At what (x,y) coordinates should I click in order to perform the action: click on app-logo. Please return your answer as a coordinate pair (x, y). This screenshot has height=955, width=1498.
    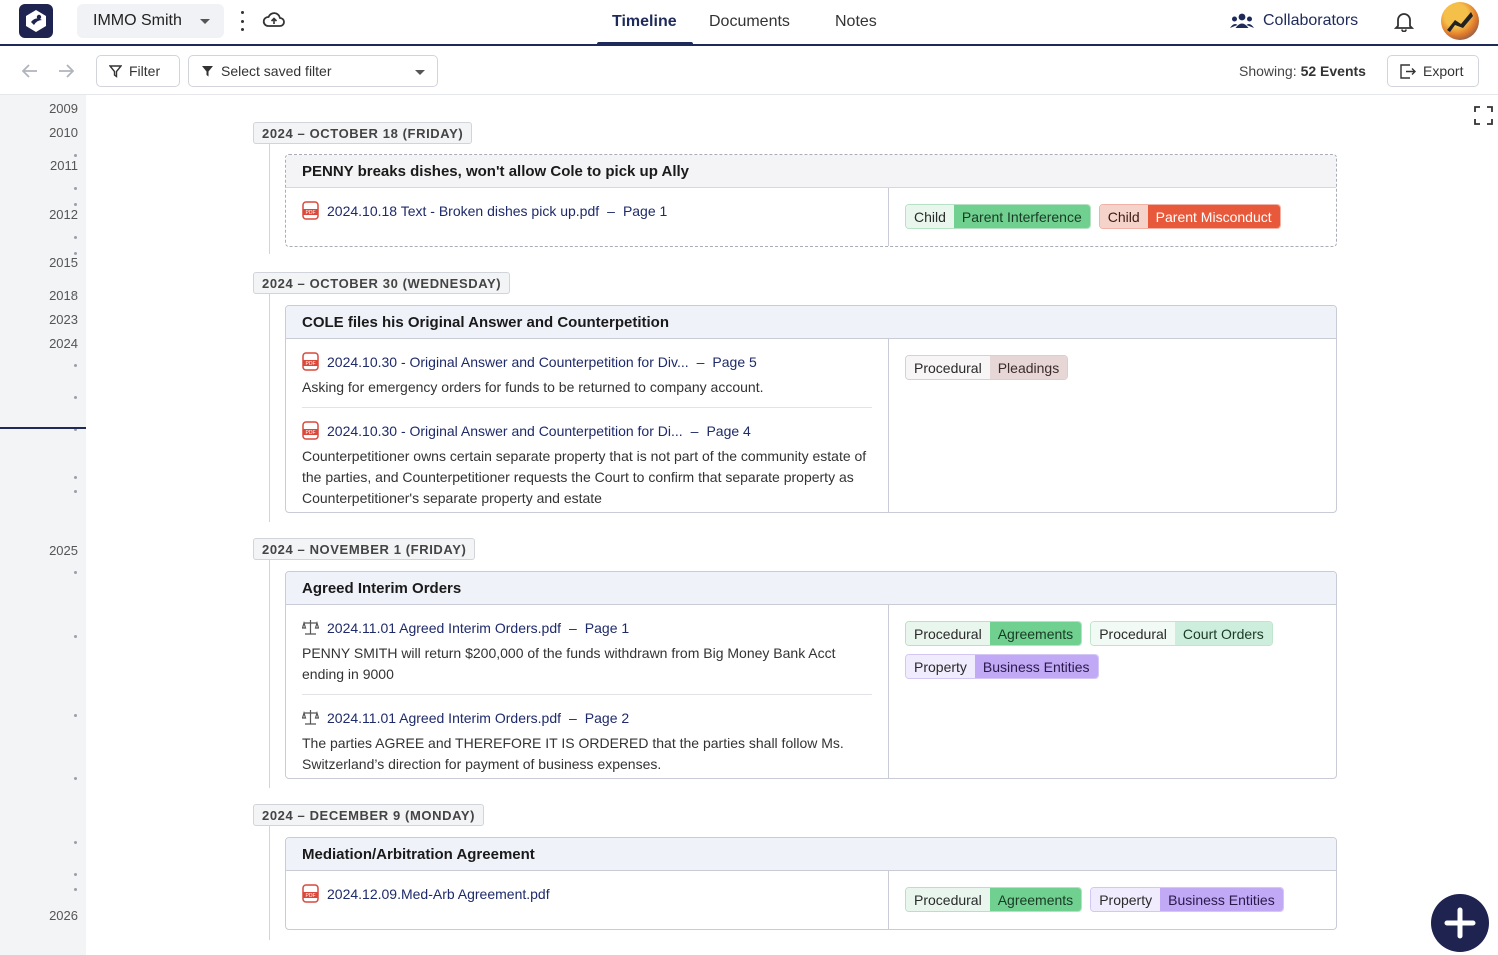
    Looking at the image, I should click on (36, 21).